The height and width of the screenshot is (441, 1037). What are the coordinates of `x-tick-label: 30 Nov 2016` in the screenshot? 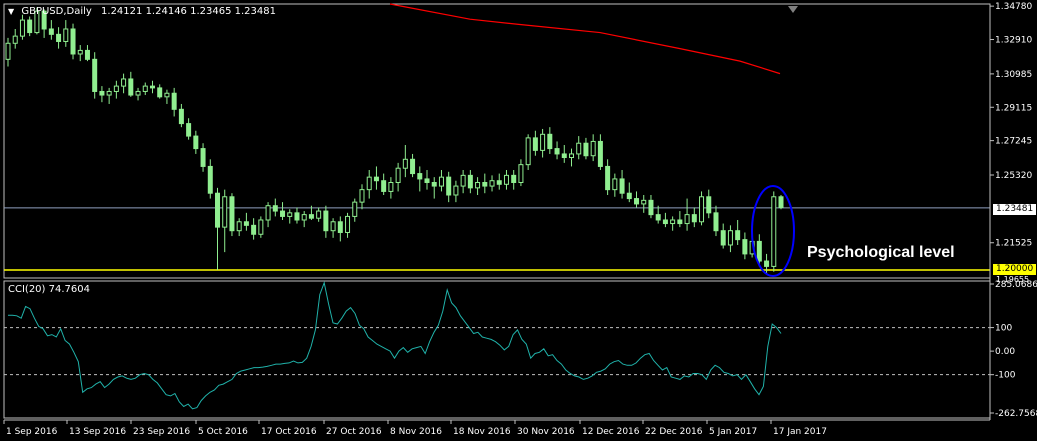 It's located at (546, 432).